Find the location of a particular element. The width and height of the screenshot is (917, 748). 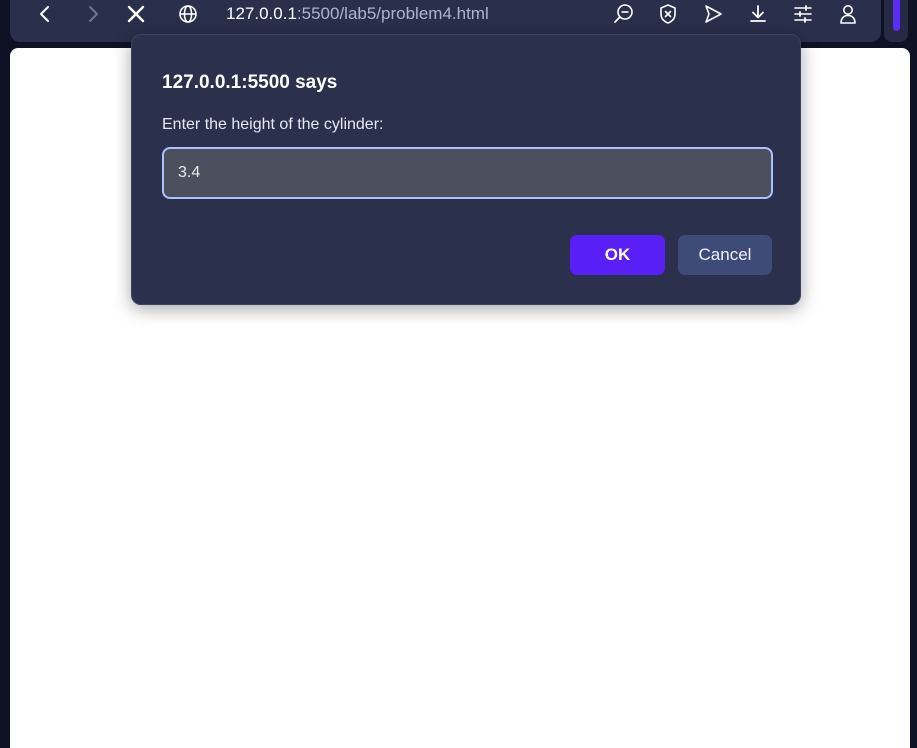

dialog-title: 127.0.0.1:5500 says is located at coordinates (250, 82).